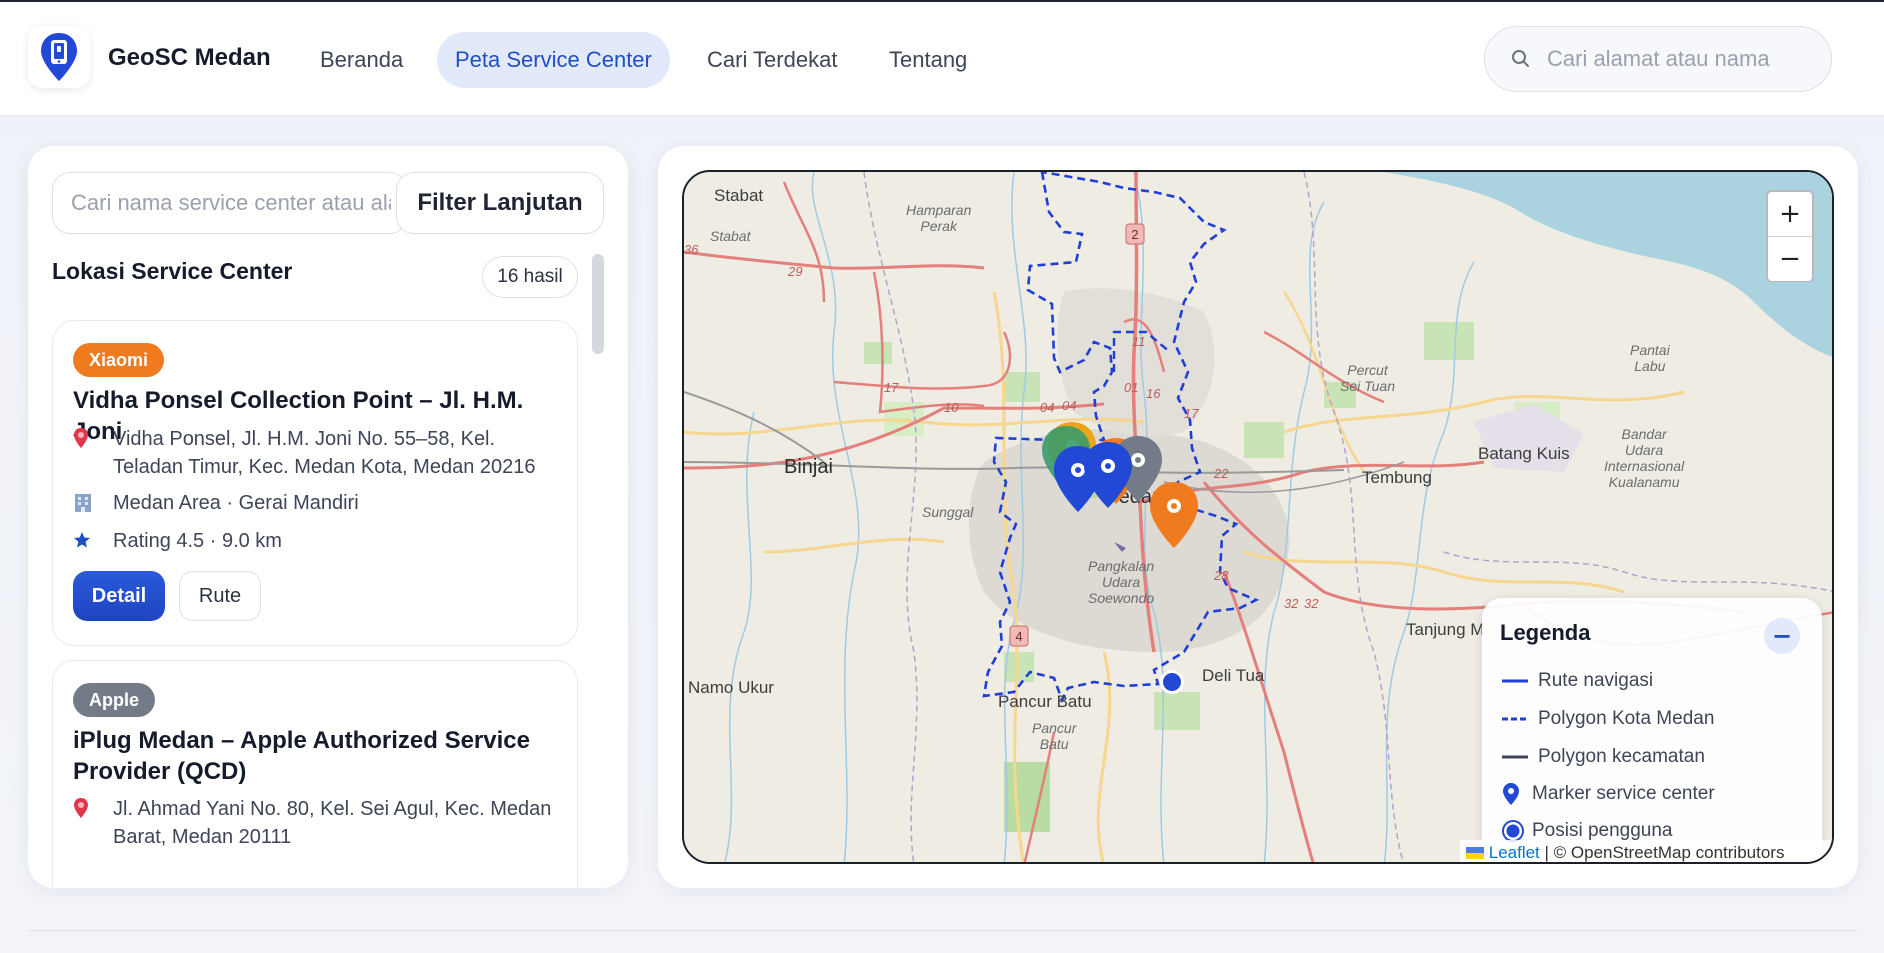  Describe the element at coordinates (1790, 214) in the screenshot. I see `zoom-in-button: +` at that location.